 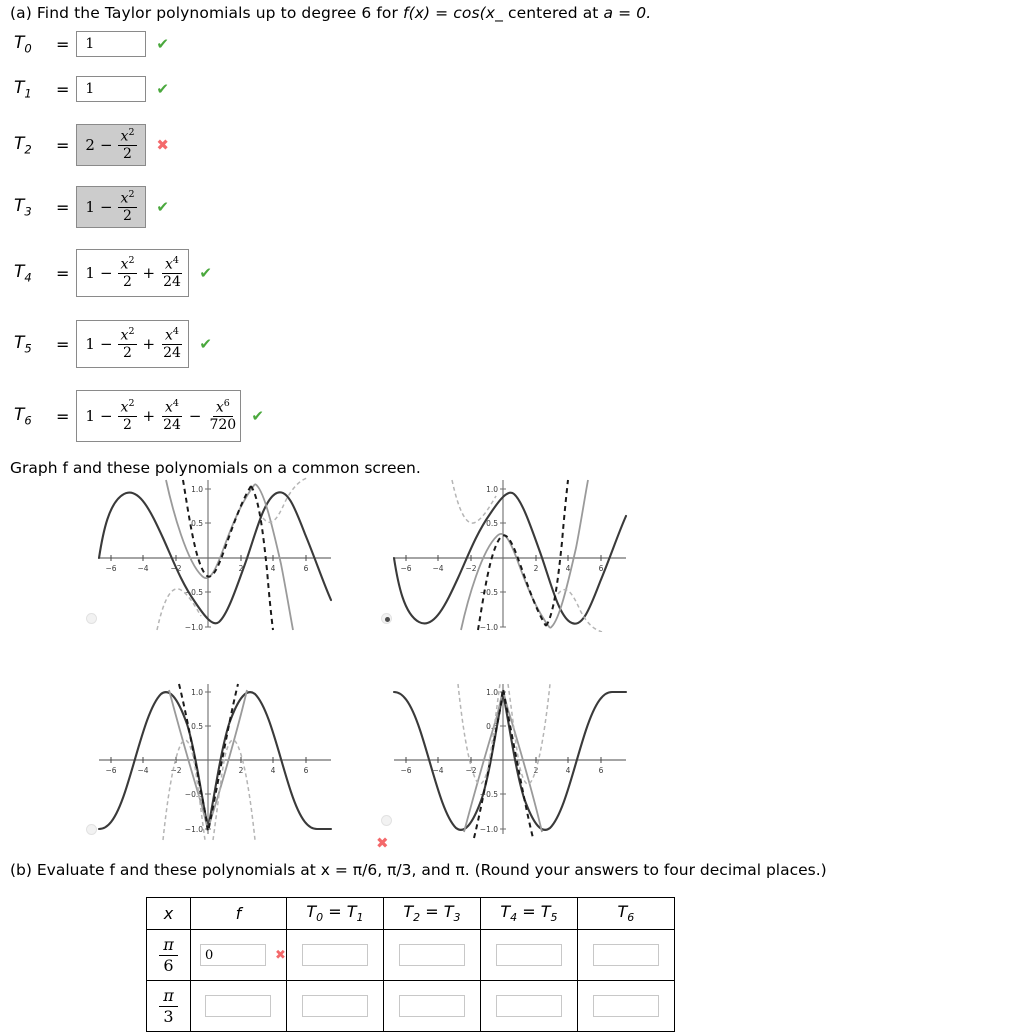 I want to click on input-T0T1-pi6, so click(x=334, y=955).